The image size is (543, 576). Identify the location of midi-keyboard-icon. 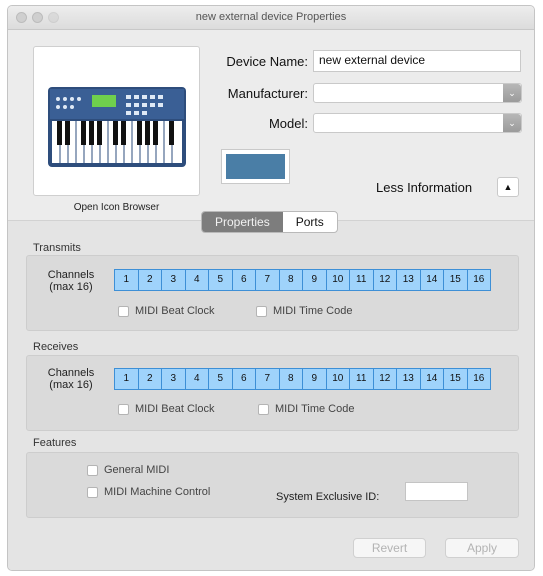
(117, 127).